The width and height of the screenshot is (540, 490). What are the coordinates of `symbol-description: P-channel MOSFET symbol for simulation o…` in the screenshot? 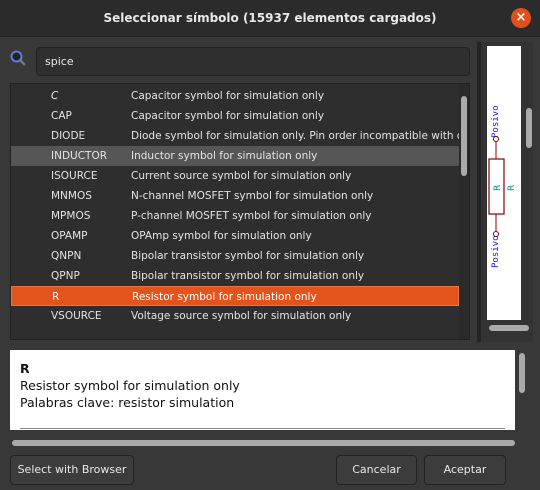 It's located at (251, 216).